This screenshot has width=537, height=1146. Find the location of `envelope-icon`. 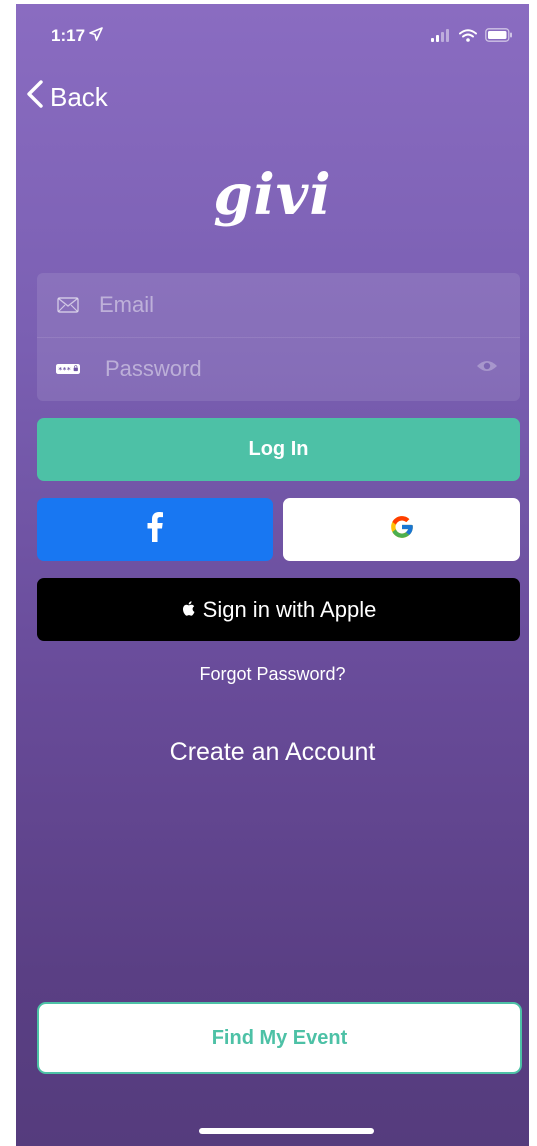

envelope-icon is located at coordinates (68, 305).